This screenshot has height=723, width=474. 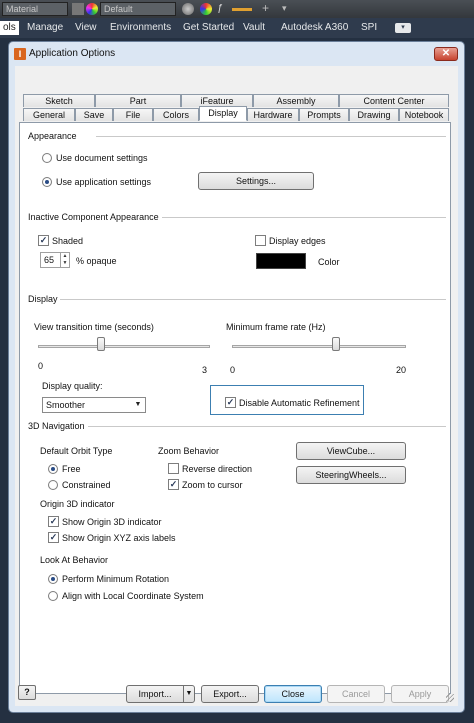 What do you see at coordinates (319, 346) in the screenshot?
I see `min-frame-rate-track` at bounding box center [319, 346].